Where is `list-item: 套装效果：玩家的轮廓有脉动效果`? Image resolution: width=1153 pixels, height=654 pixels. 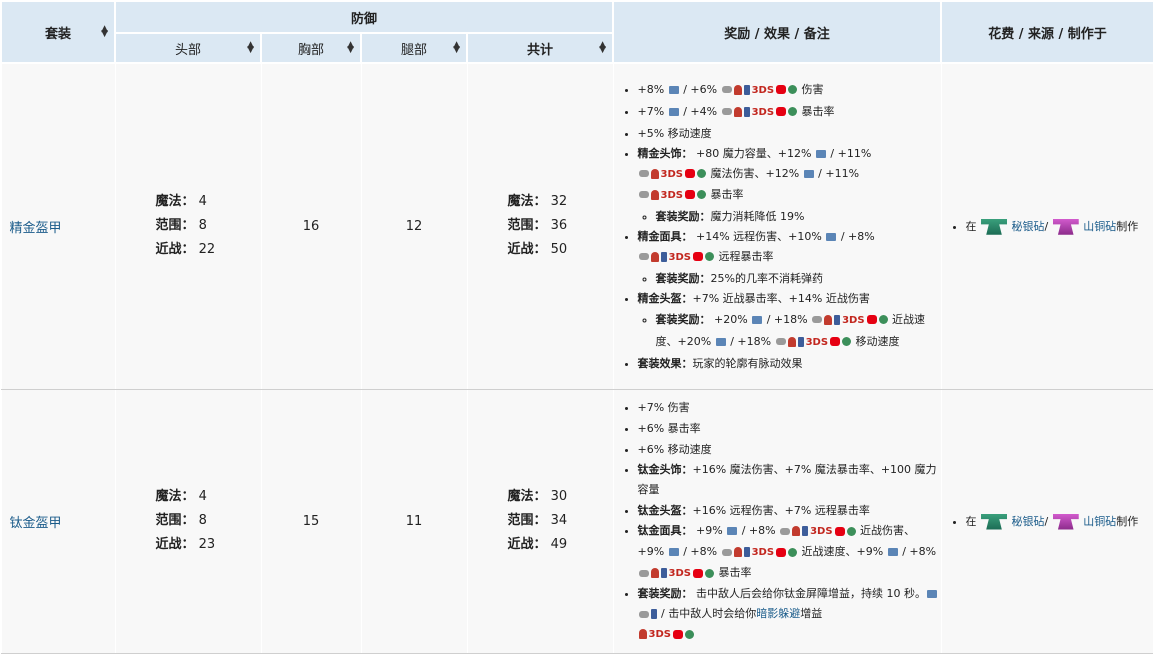 list-item: 套装效果：玩家的轮廓有脉动效果 is located at coordinates (789, 363).